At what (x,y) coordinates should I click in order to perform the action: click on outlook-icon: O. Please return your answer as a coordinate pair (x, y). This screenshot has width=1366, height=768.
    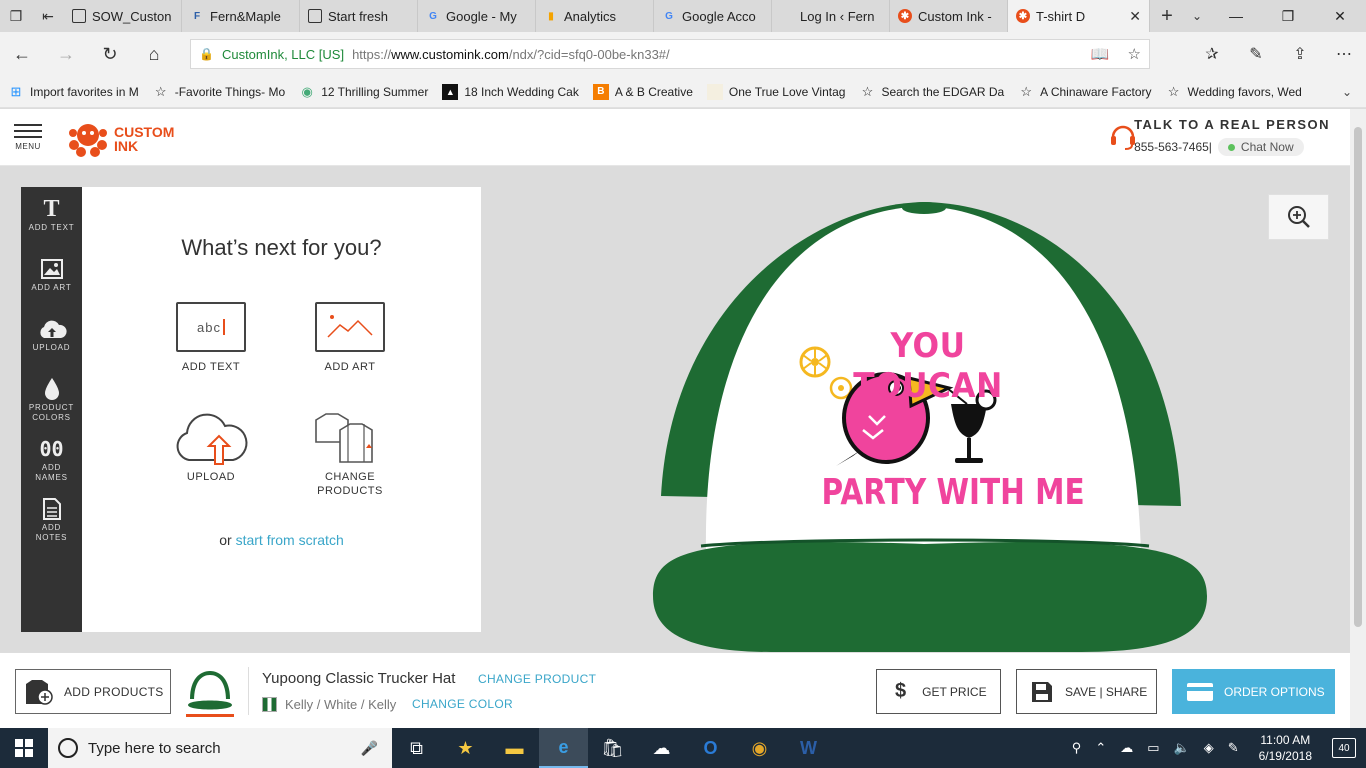
    Looking at the image, I should click on (710, 748).